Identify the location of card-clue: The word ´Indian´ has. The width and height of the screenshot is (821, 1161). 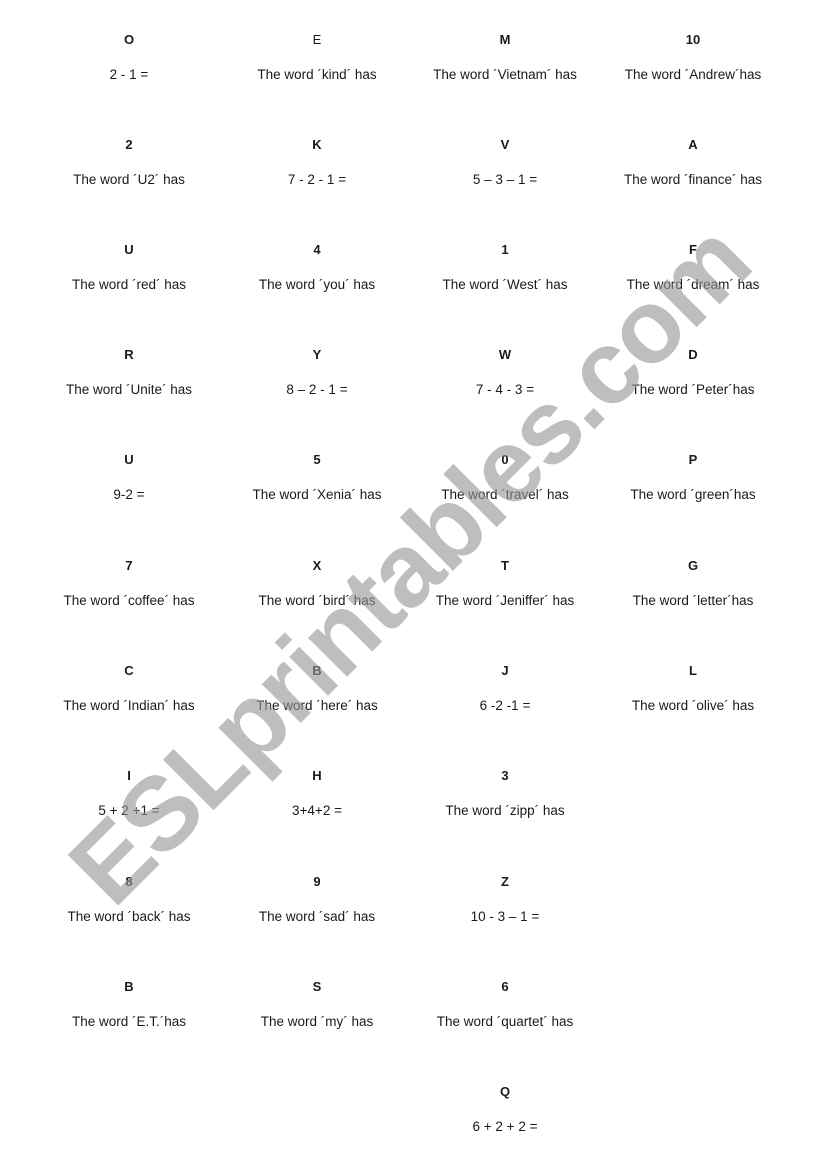
(129, 705).